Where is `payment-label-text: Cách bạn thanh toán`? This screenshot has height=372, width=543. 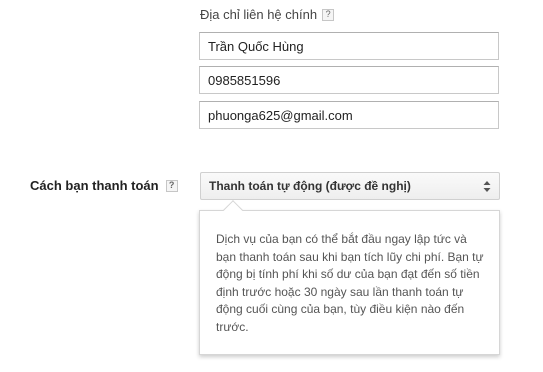
payment-label-text: Cách bạn thanh toán is located at coordinates (94, 185).